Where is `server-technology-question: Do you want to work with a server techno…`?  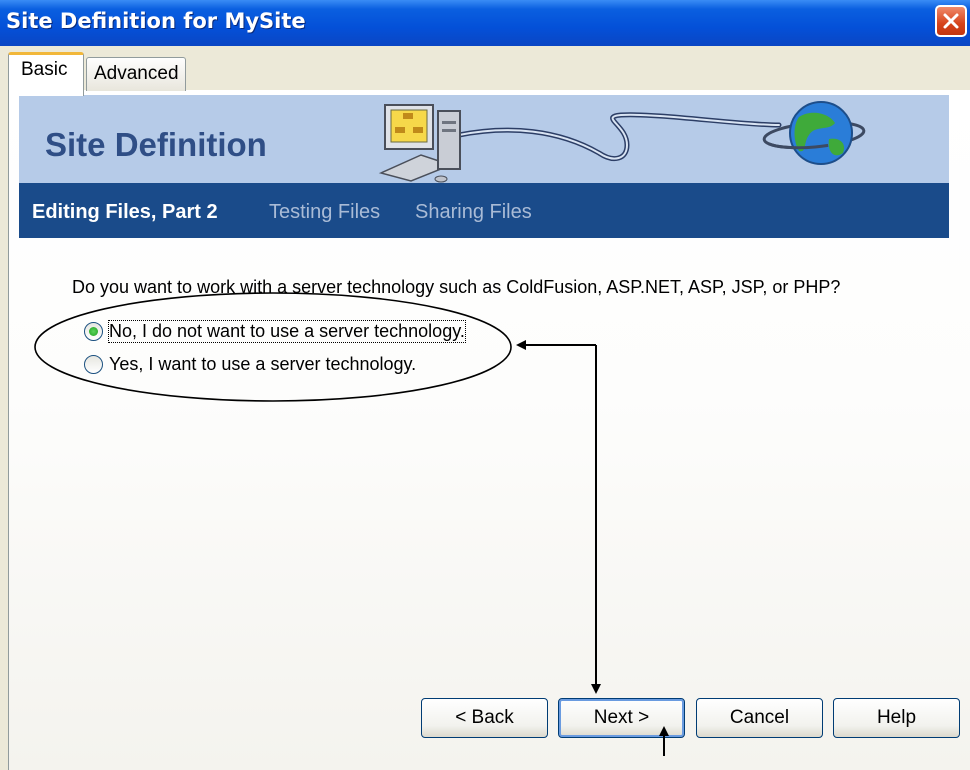
server-technology-question: Do you want to work with a server techno… is located at coordinates (456, 287).